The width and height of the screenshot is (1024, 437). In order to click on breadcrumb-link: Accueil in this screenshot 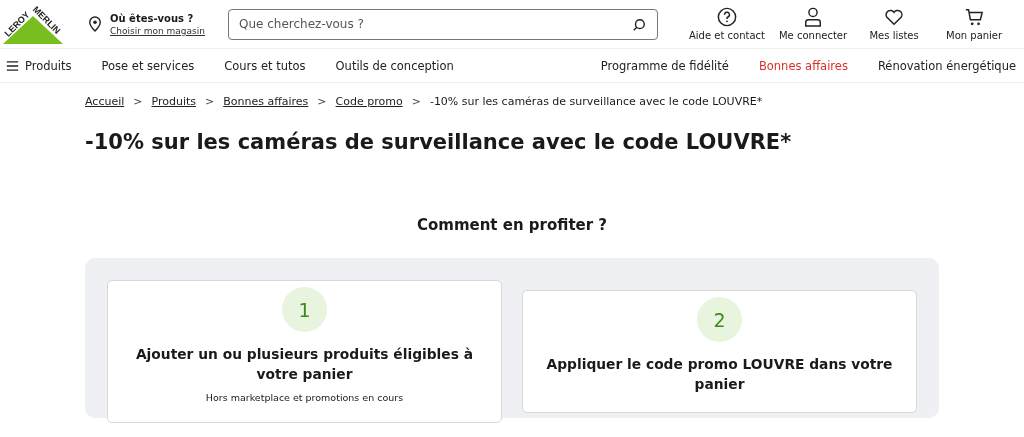, I will do `click(105, 101)`.